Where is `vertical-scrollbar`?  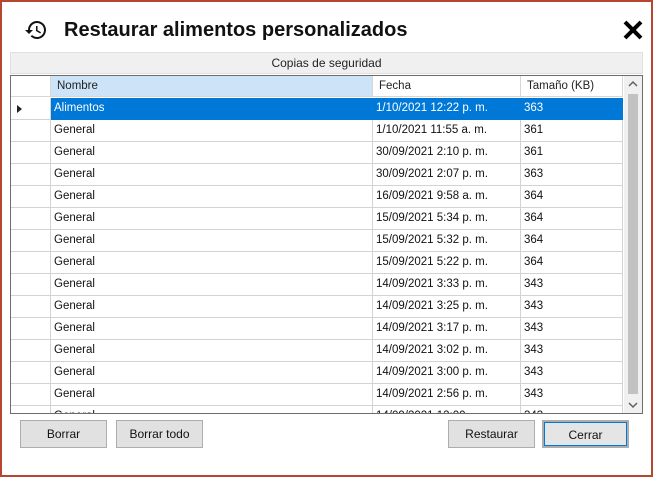
vertical-scrollbar is located at coordinates (633, 244).